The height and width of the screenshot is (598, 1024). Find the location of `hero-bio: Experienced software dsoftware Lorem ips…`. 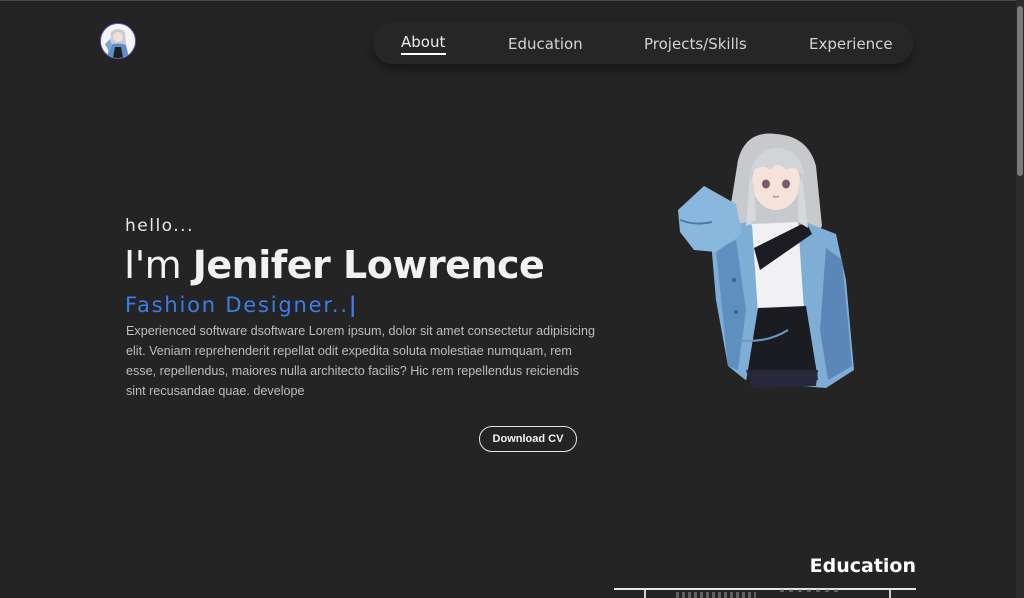

hero-bio: Experienced software dsoftware Lorem ips… is located at coordinates (360, 361).